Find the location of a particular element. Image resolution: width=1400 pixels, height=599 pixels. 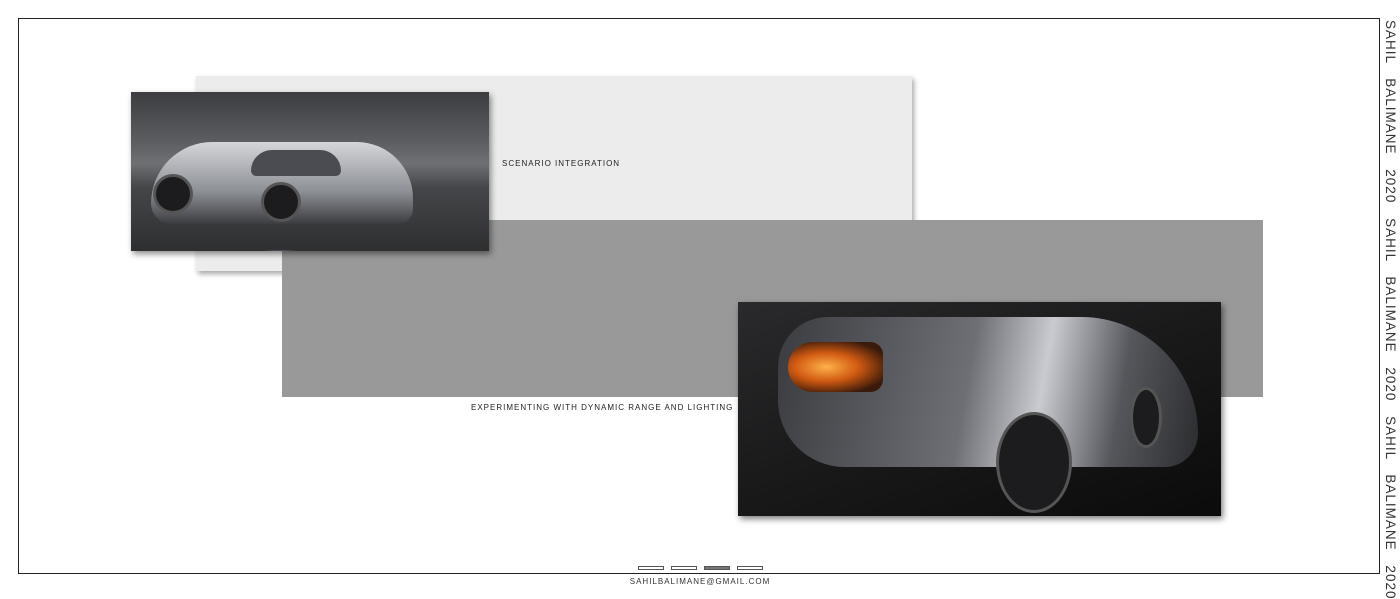

lighting-photo is located at coordinates (979, 409).